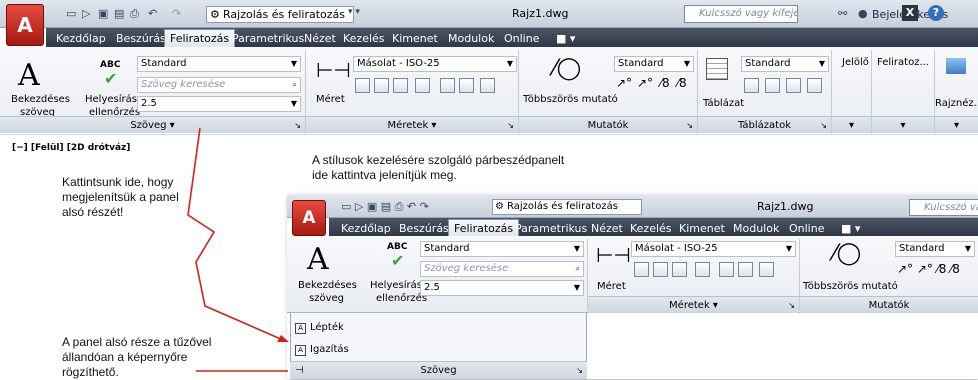 This screenshot has height=380, width=978. What do you see at coordinates (936, 13) in the screenshot?
I see `help-icon: ?` at bounding box center [936, 13].